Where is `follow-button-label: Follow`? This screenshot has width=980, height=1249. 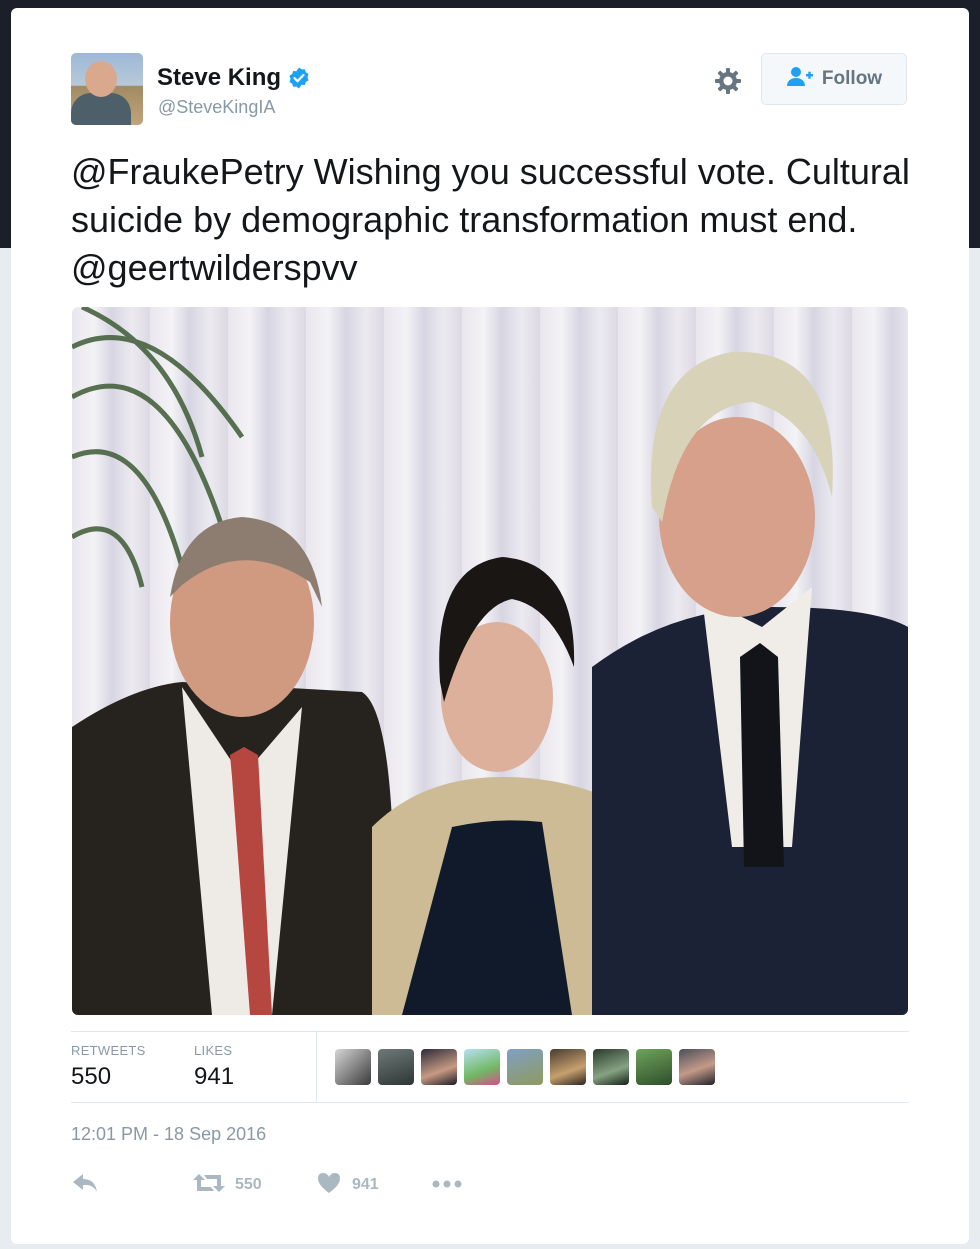
follow-button-label: Follow is located at coordinates (852, 78).